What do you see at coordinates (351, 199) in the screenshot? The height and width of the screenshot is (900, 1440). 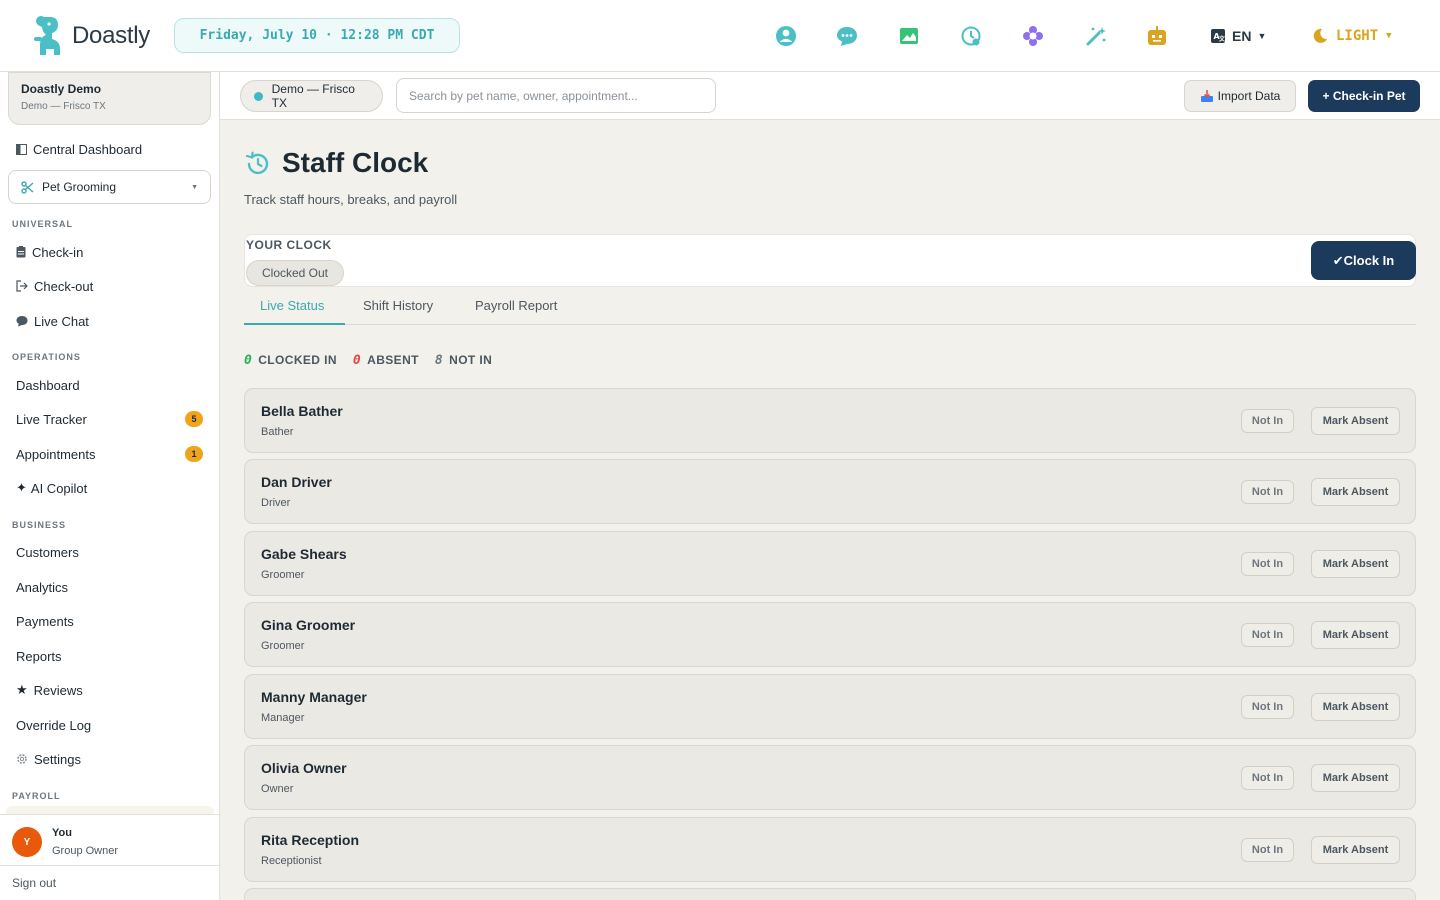 I see `page-subtitle: Track staff hours, breaks, and payroll` at bounding box center [351, 199].